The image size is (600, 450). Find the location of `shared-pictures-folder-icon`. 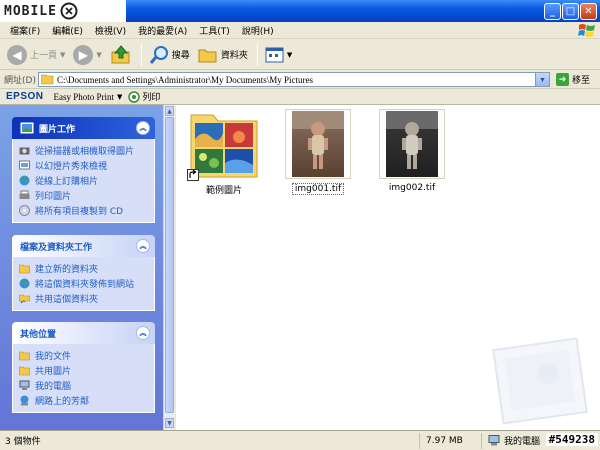

shared-pictures-folder-icon is located at coordinates (24, 371).